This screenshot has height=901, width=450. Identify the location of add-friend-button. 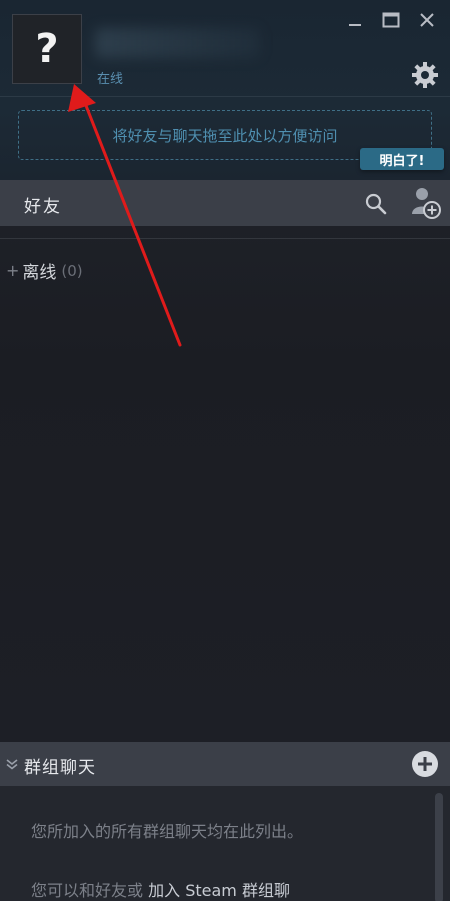
(426, 203).